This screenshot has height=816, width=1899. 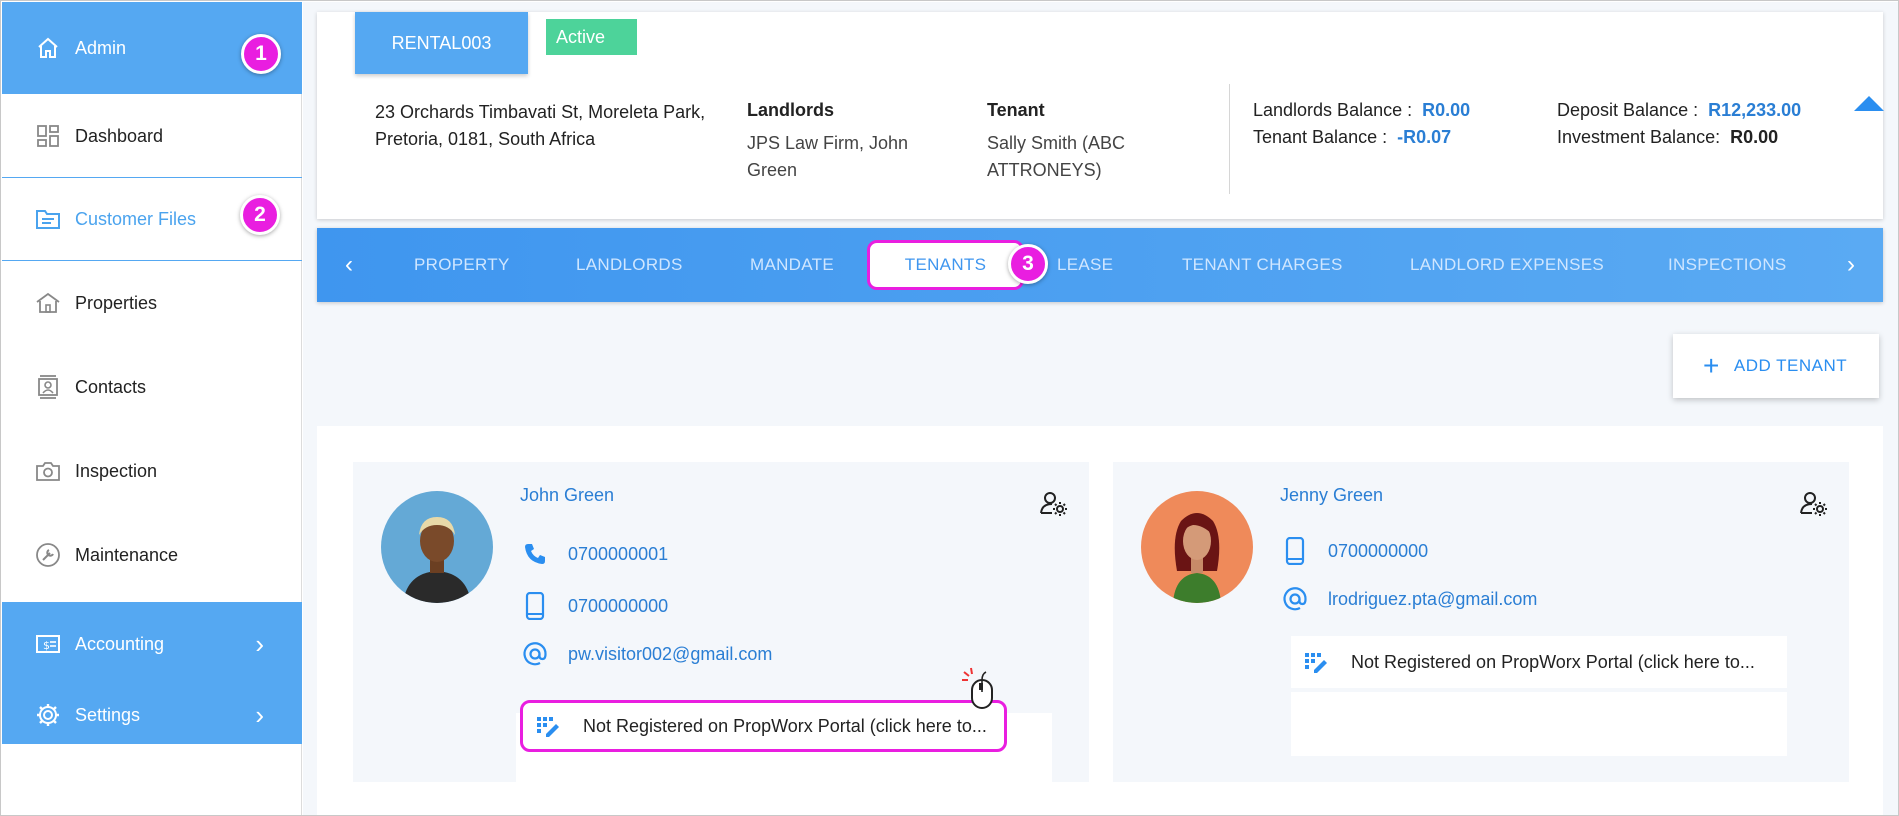 What do you see at coordinates (1433, 598) in the screenshot?
I see `tenant-email-value: lrodriguez.pta@gmail.com` at bounding box center [1433, 598].